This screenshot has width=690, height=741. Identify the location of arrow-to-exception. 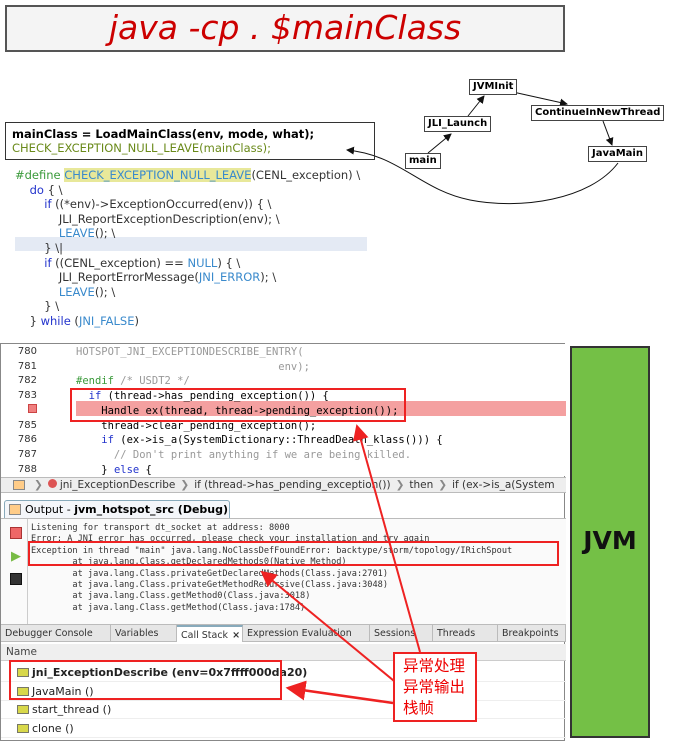
(333, 630).